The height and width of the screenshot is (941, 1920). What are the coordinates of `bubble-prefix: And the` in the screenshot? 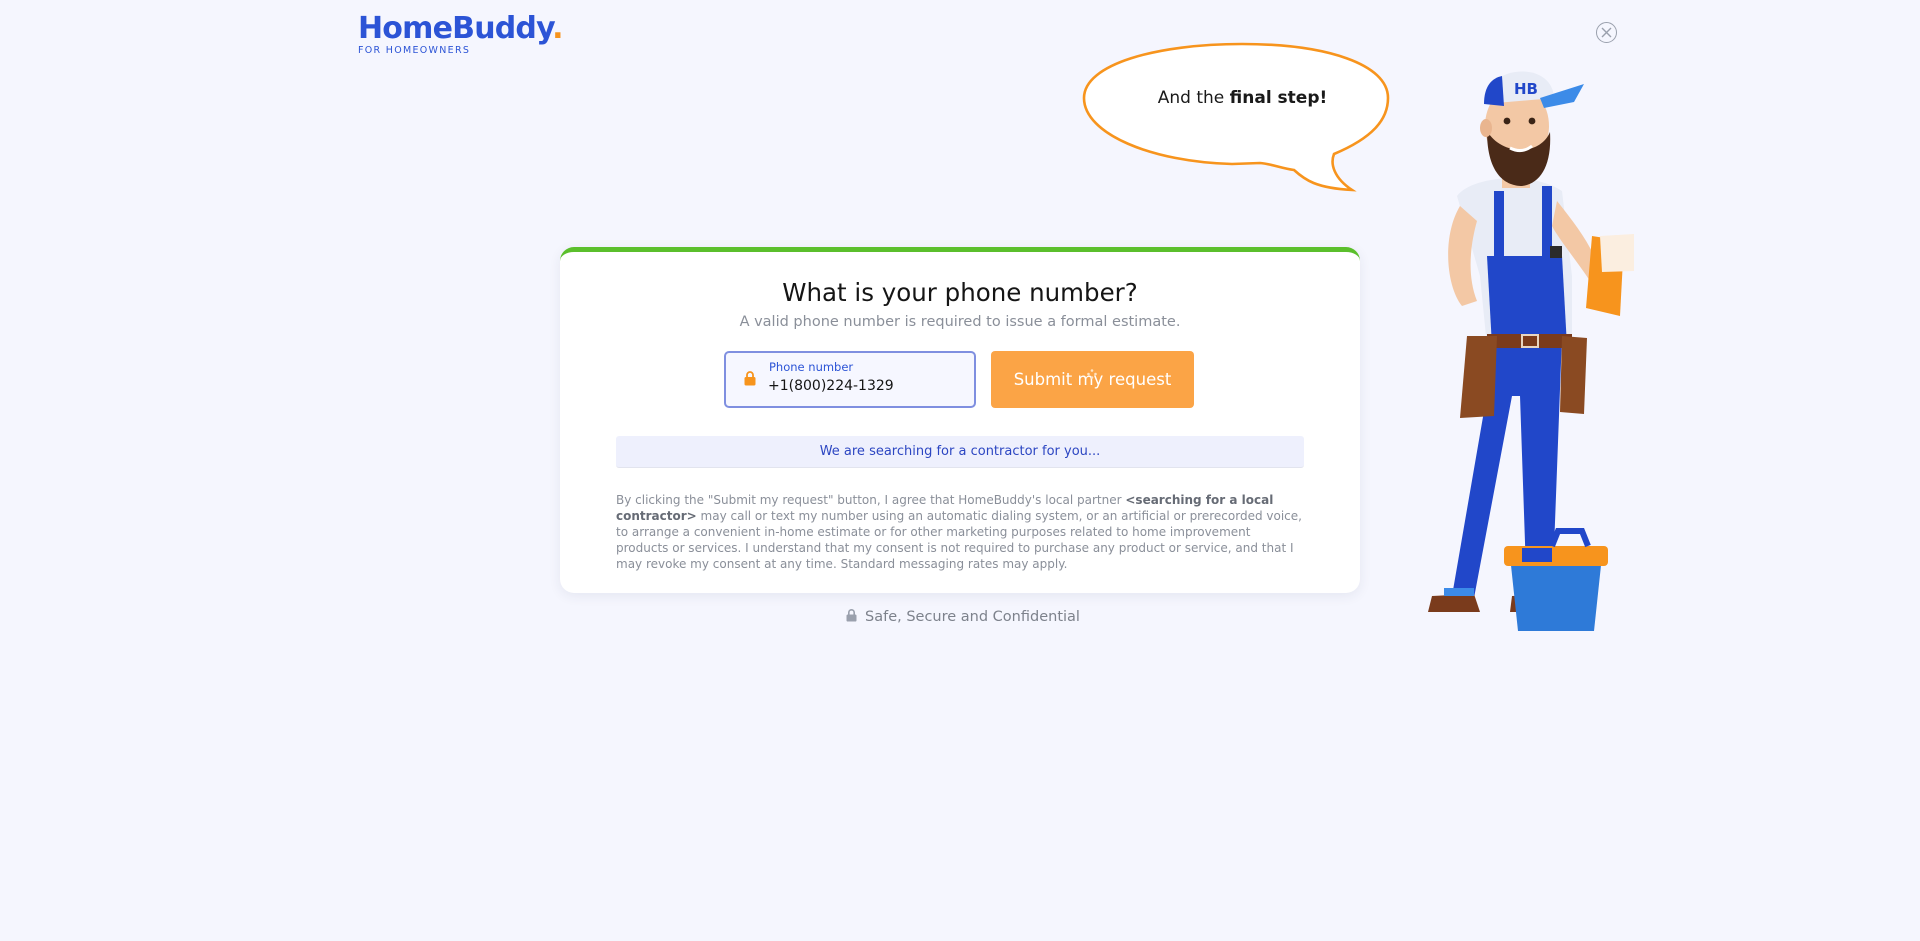 It's located at (1193, 98).